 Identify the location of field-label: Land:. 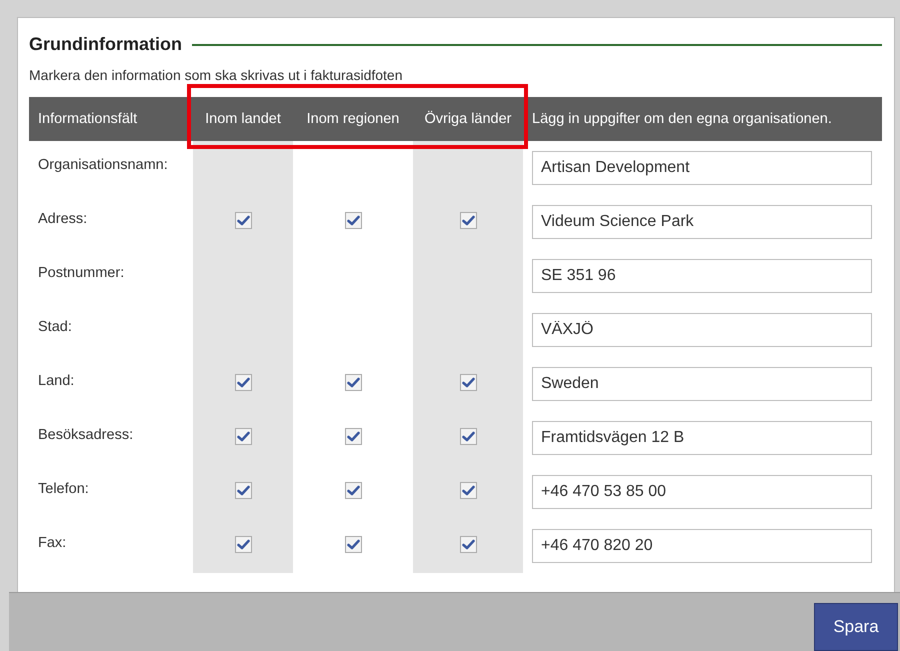
(56, 381).